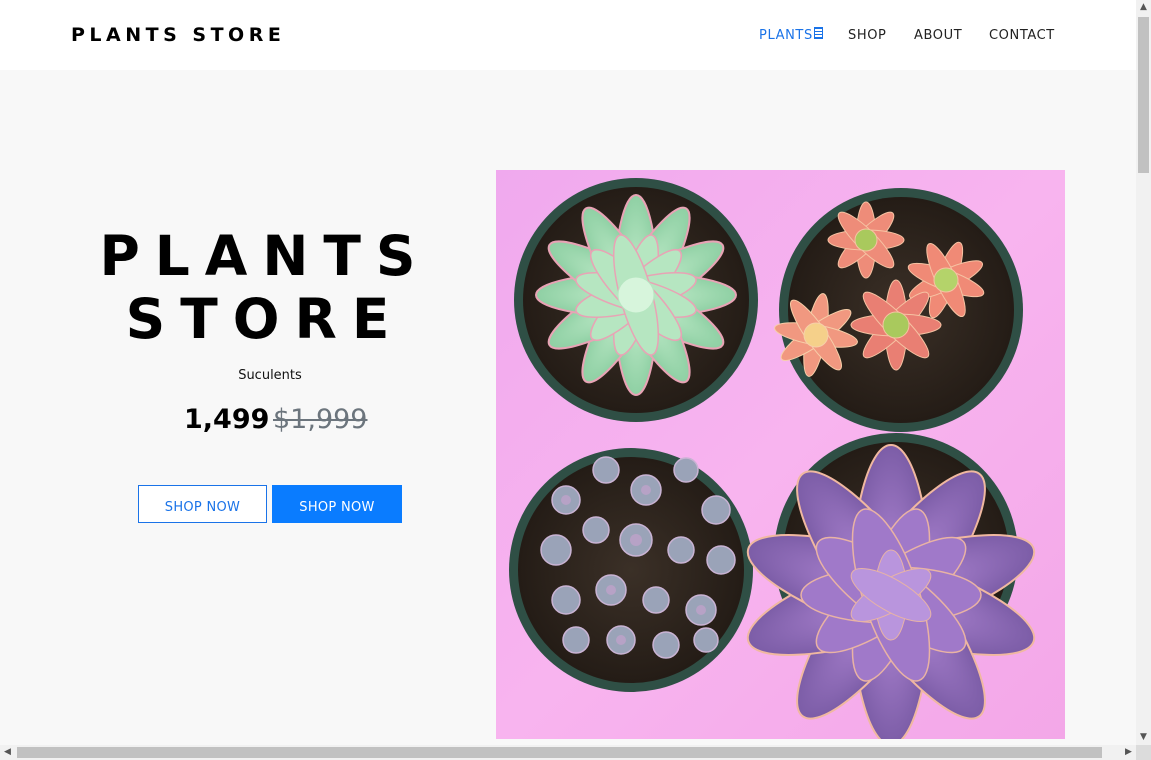 The height and width of the screenshot is (760, 1151). What do you see at coordinates (7, 752) in the screenshot?
I see `scroll-left-icon: ◀` at bounding box center [7, 752].